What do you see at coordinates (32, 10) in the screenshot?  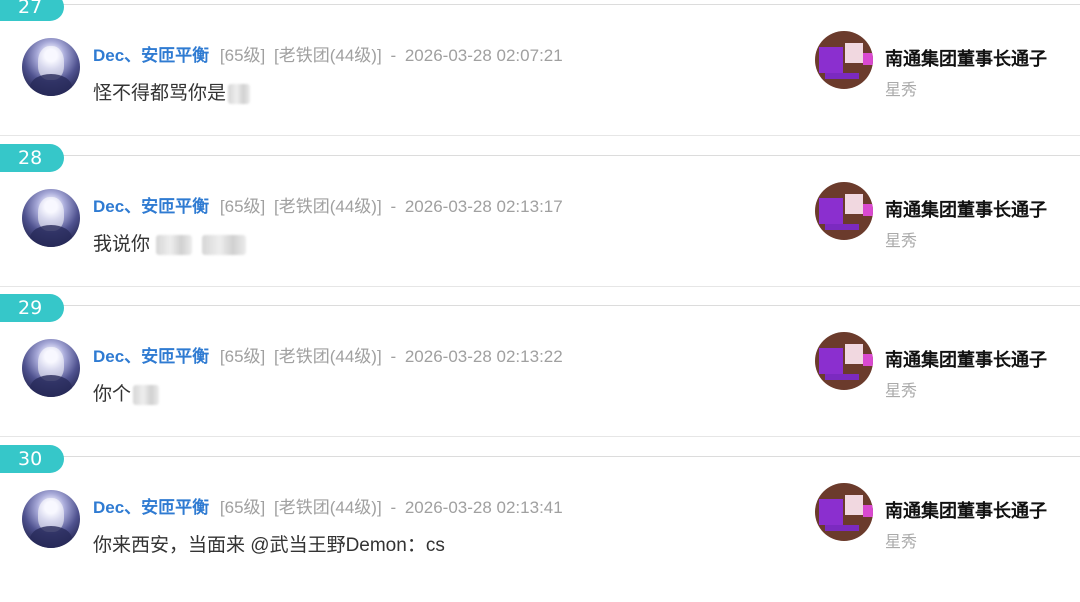 I see `floor-badge: 27` at bounding box center [32, 10].